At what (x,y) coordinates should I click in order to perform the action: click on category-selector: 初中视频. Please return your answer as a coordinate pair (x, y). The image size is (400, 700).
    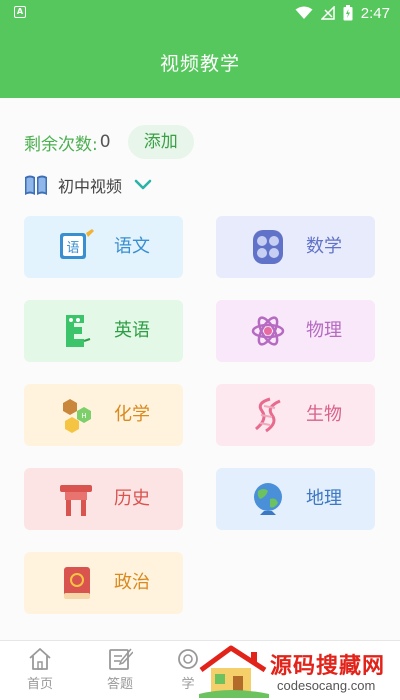
    Looking at the image, I should click on (88, 185).